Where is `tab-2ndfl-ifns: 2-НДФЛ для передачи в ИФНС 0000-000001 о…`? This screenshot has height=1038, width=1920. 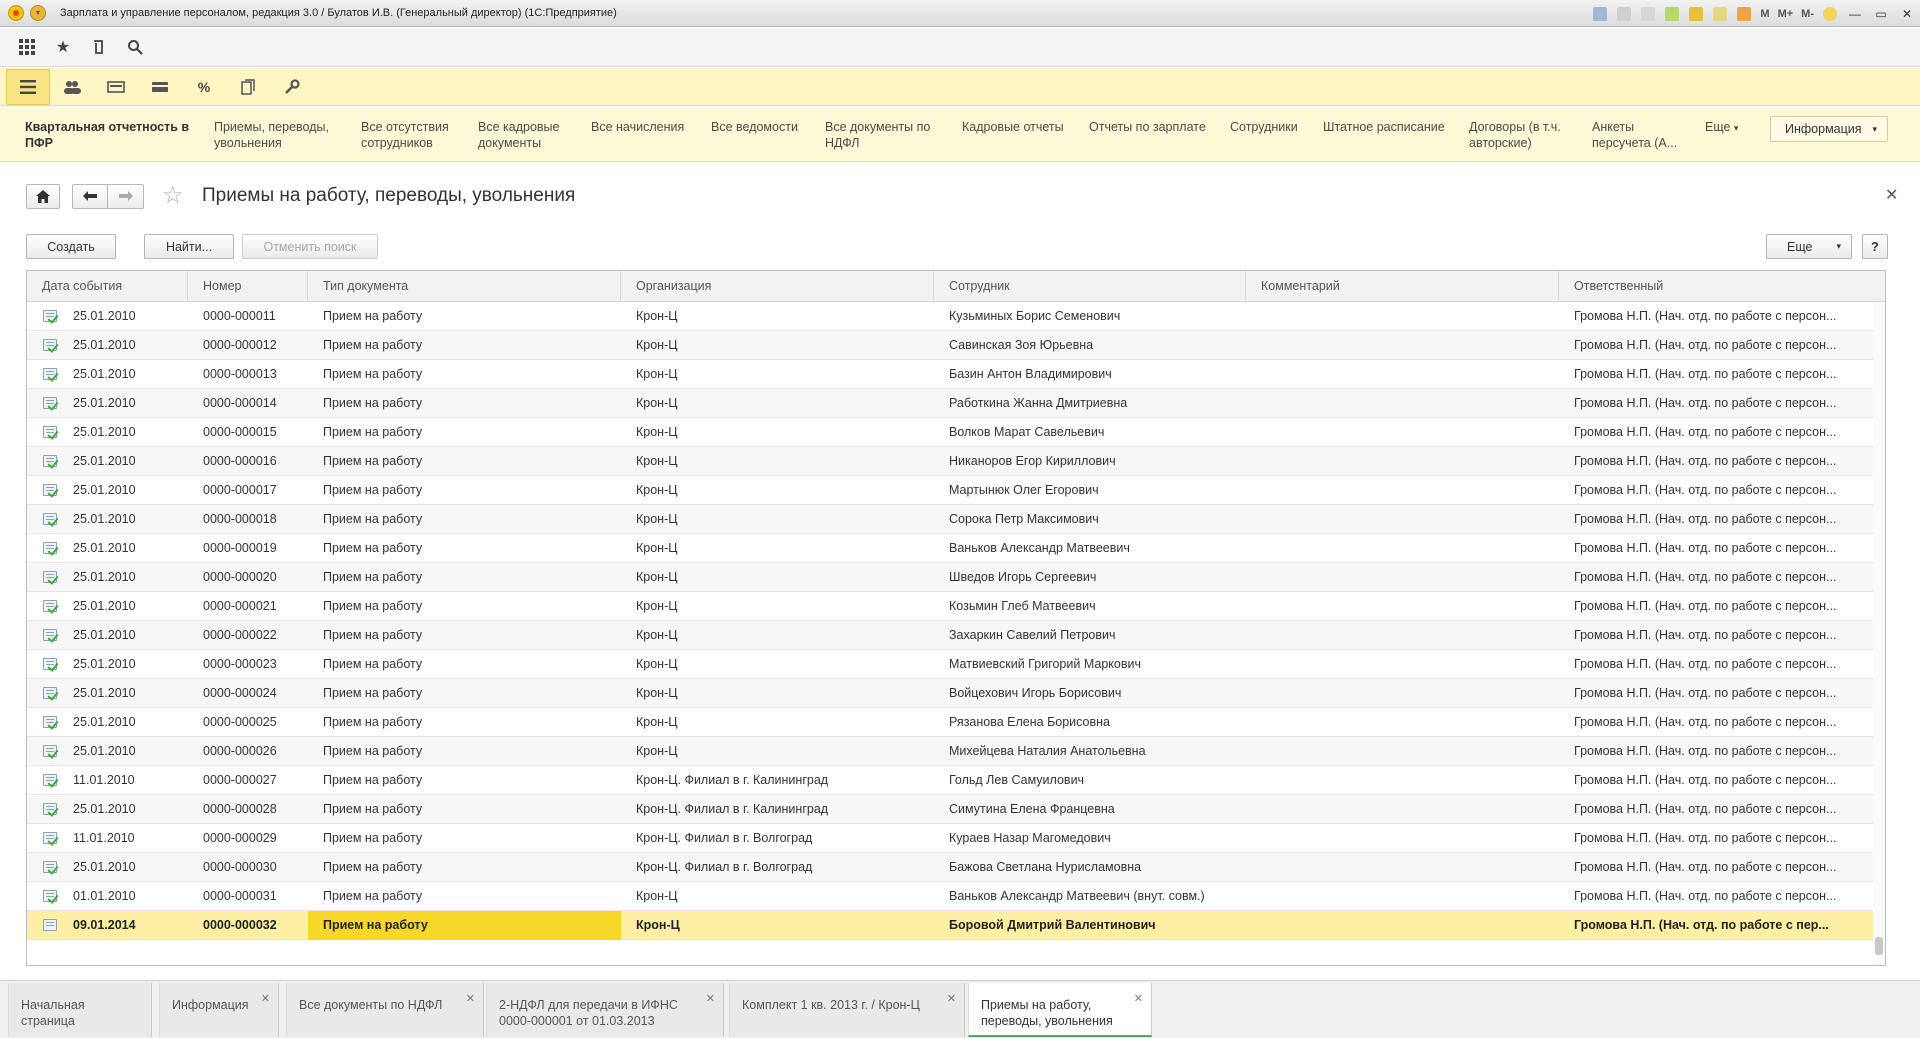
tab-2ndfl-ifns: 2-НДФЛ для передачи в ИФНС 0000-000001 о… is located at coordinates (605, 1010).